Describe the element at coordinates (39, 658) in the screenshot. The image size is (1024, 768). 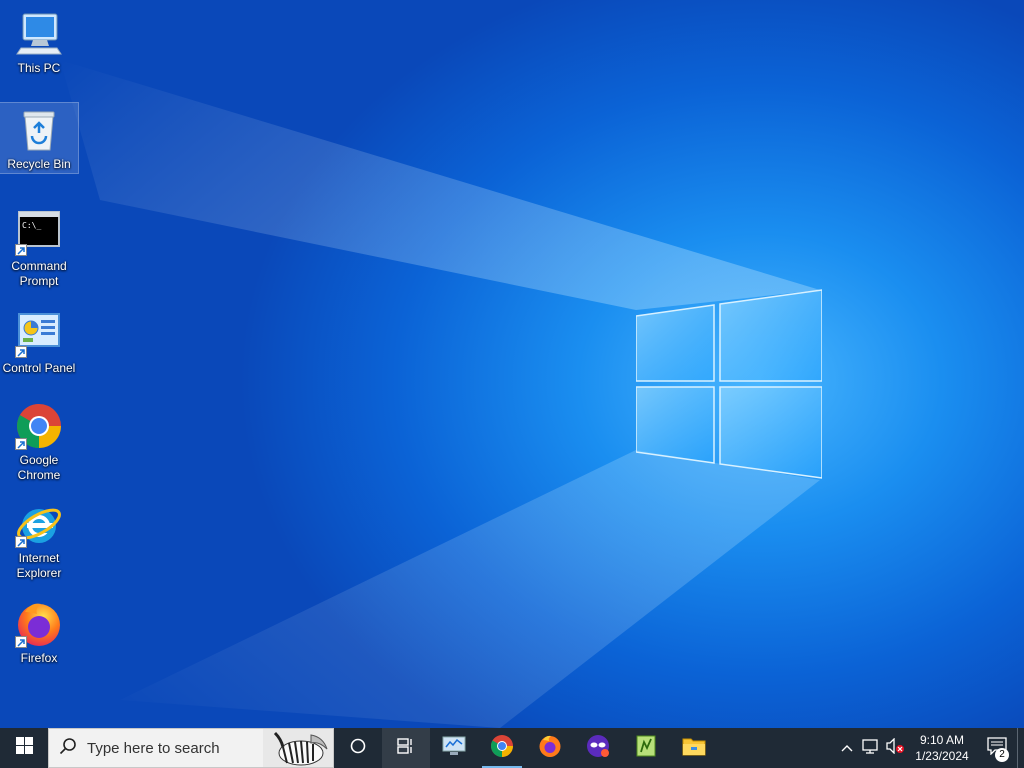
I see `desktop-icon-label: Firefox` at that location.